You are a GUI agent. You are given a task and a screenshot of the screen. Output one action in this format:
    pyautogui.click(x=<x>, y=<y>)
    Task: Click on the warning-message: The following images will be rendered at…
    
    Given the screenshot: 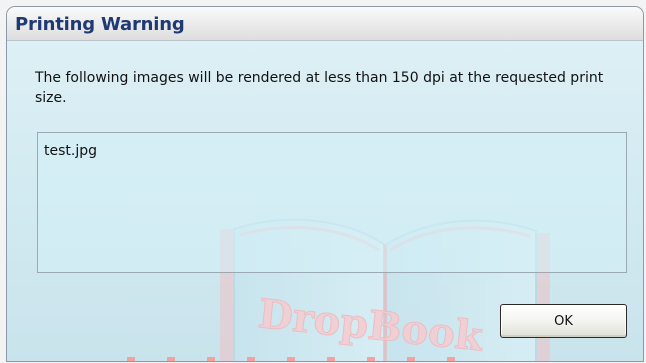 What is the action you would take?
    pyautogui.click(x=319, y=88)
    